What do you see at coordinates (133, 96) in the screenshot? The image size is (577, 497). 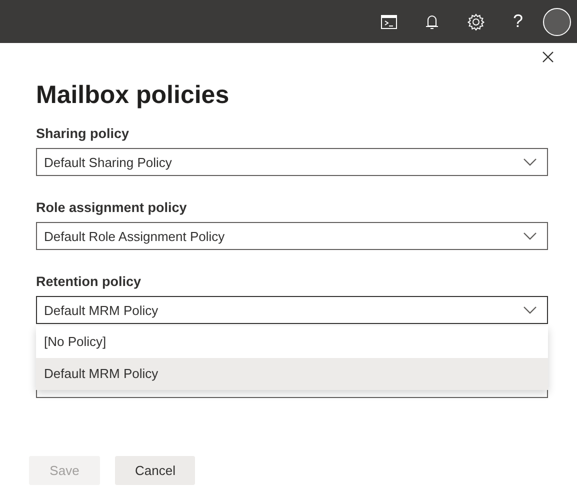 I see `panel-title: Mailbox policies` at bounding box center [133, 96].